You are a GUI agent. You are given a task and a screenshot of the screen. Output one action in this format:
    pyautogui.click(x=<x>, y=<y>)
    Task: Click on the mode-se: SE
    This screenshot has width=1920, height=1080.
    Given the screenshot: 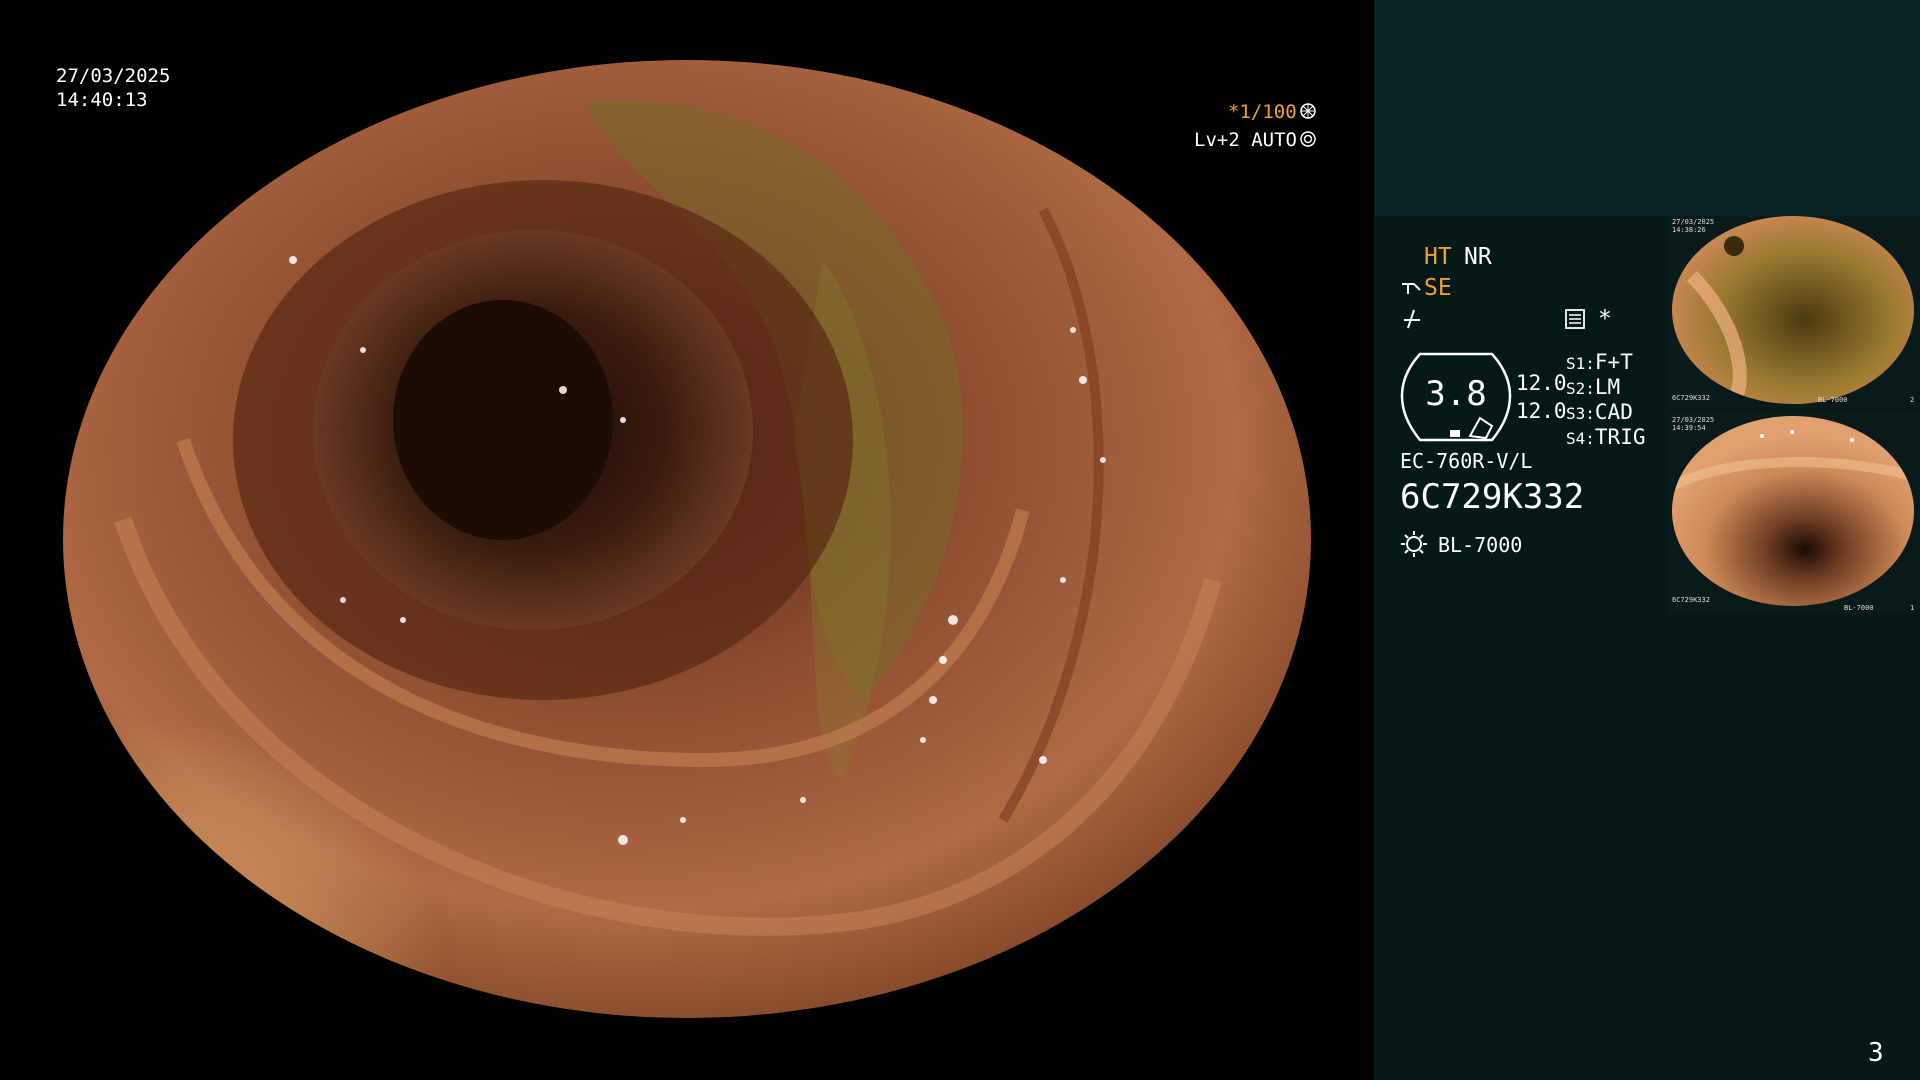 What is the action you would take?
    pyautogui.click(x=1438, y=288)
    